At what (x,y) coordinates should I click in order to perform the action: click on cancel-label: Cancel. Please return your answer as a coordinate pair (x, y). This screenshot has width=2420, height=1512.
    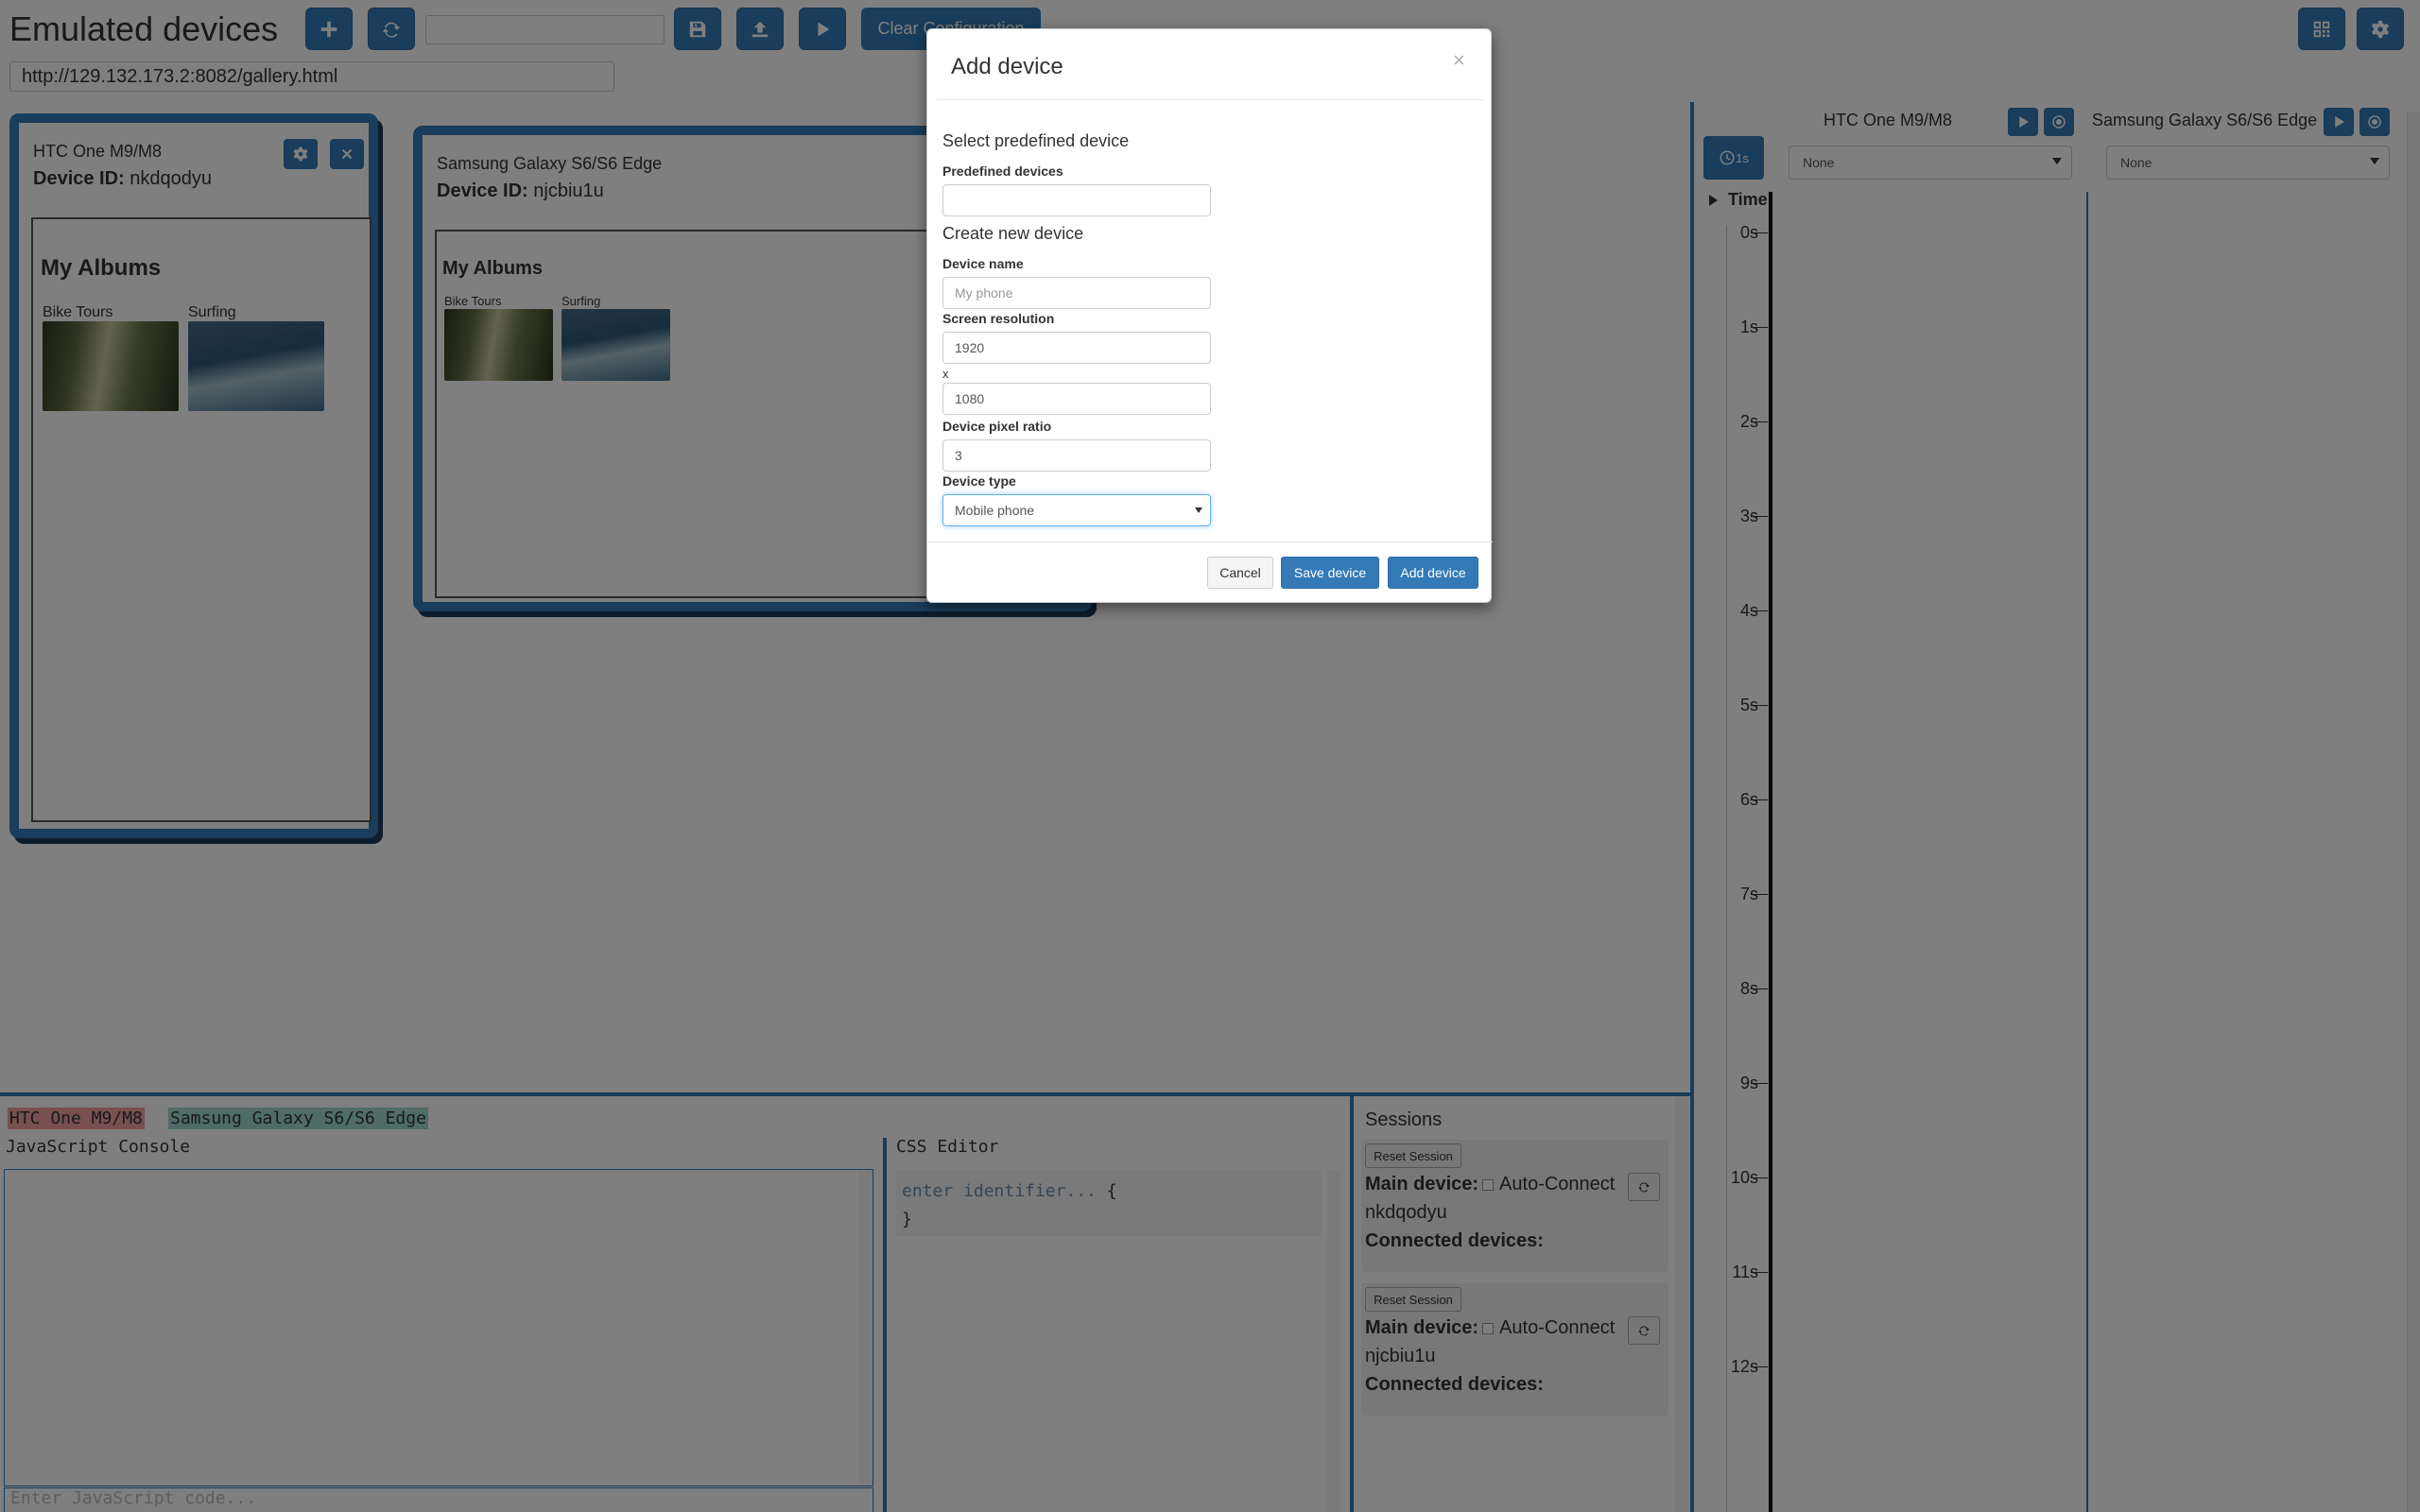
    Looking at the image, I should click on (1240, 572).